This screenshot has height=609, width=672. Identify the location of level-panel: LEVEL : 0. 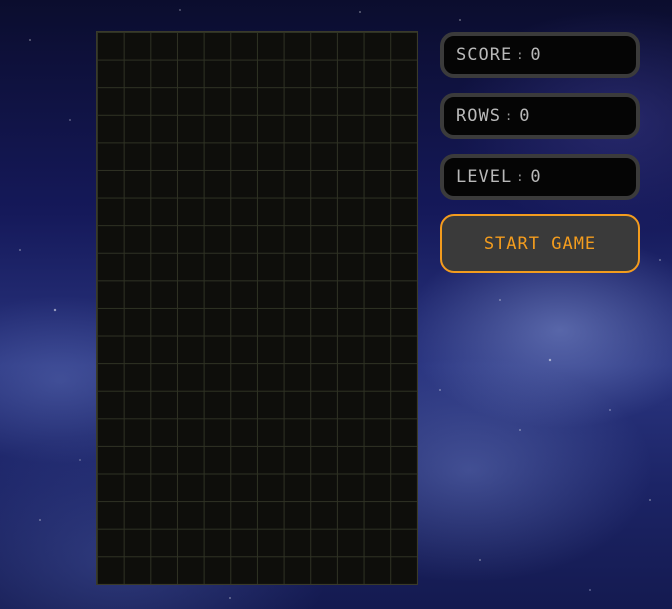
(540, 177).